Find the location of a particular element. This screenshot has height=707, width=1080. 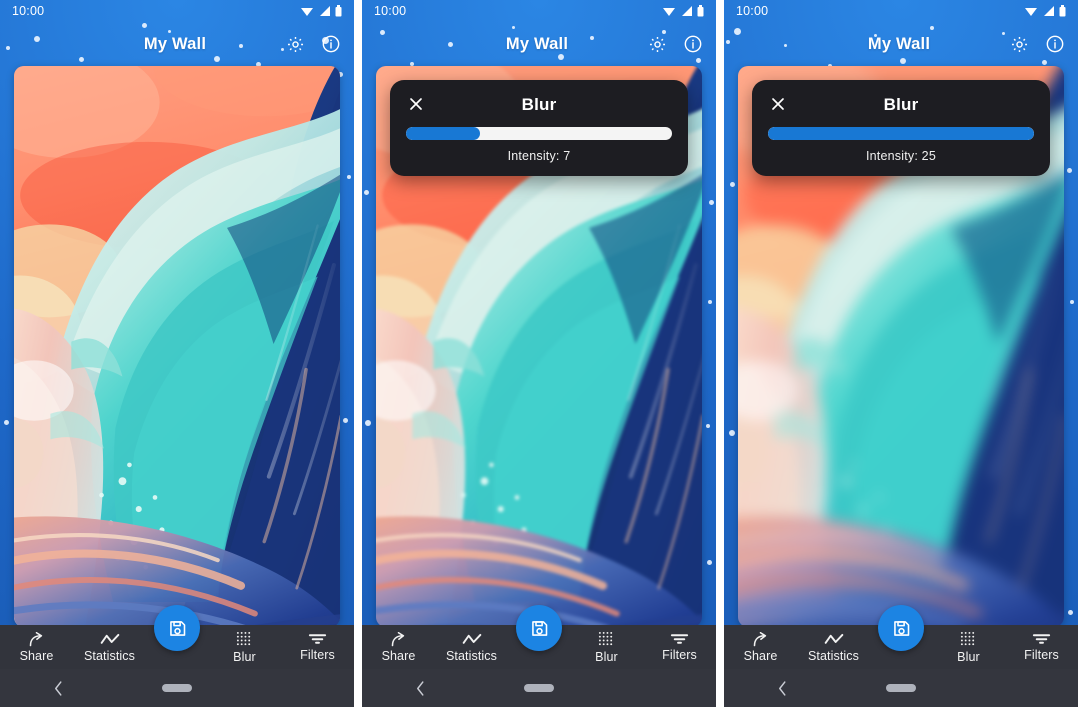

blur-dialog: Blur Intensity: 25 is located at coordinates (901, 128).